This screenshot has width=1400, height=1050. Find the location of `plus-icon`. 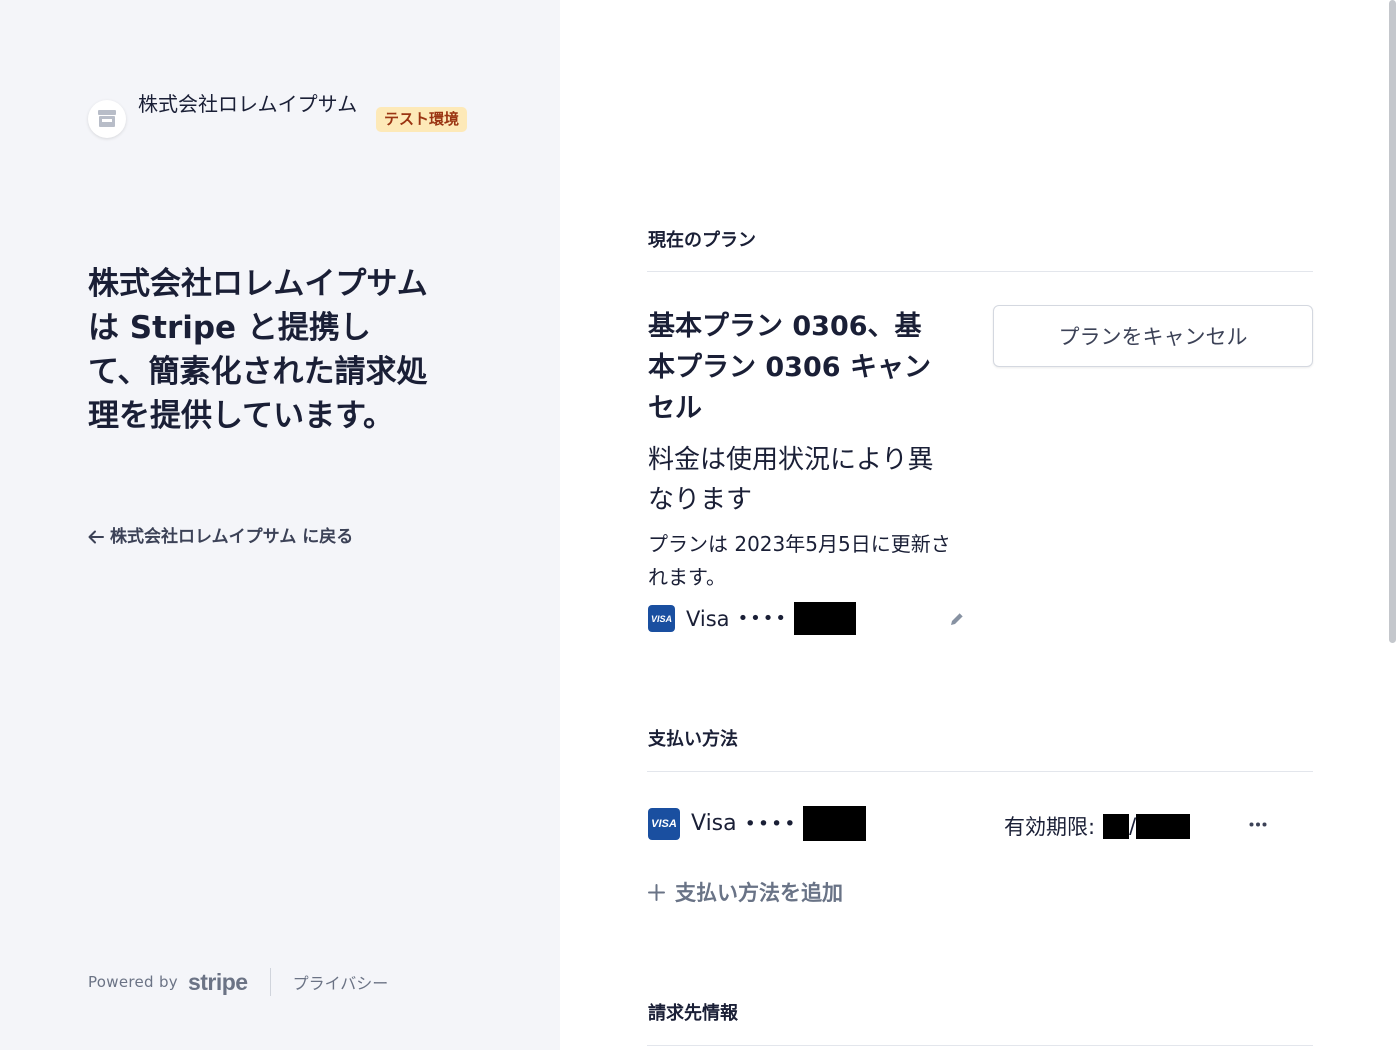

plus-icon is located at coordinates (656, 892).